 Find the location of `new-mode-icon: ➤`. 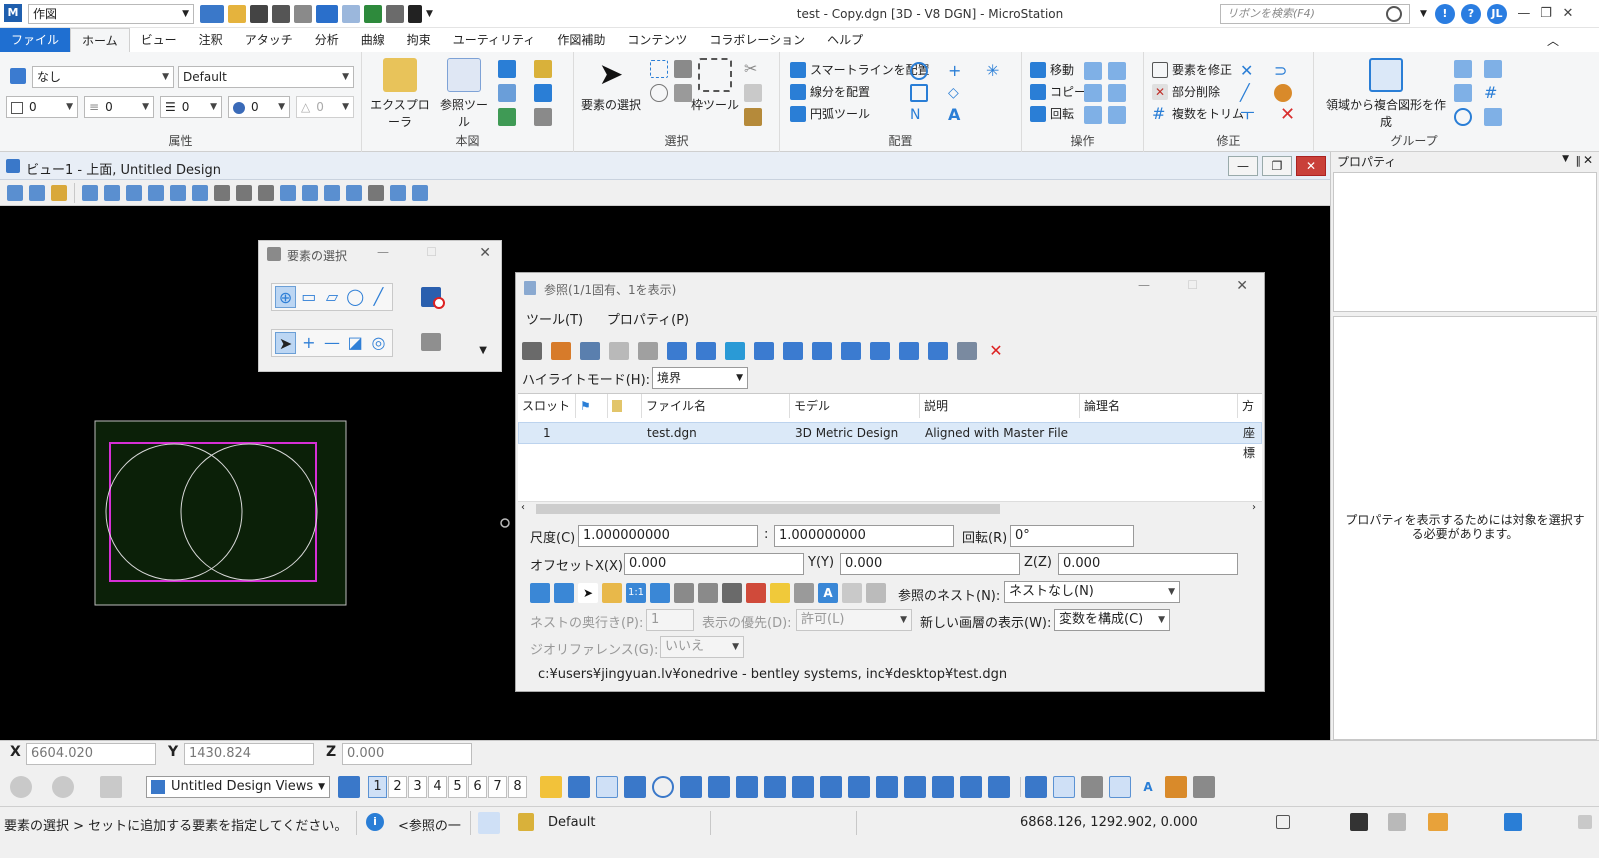

new-mode-icon: ➤ is located at coordinates (286, 343).